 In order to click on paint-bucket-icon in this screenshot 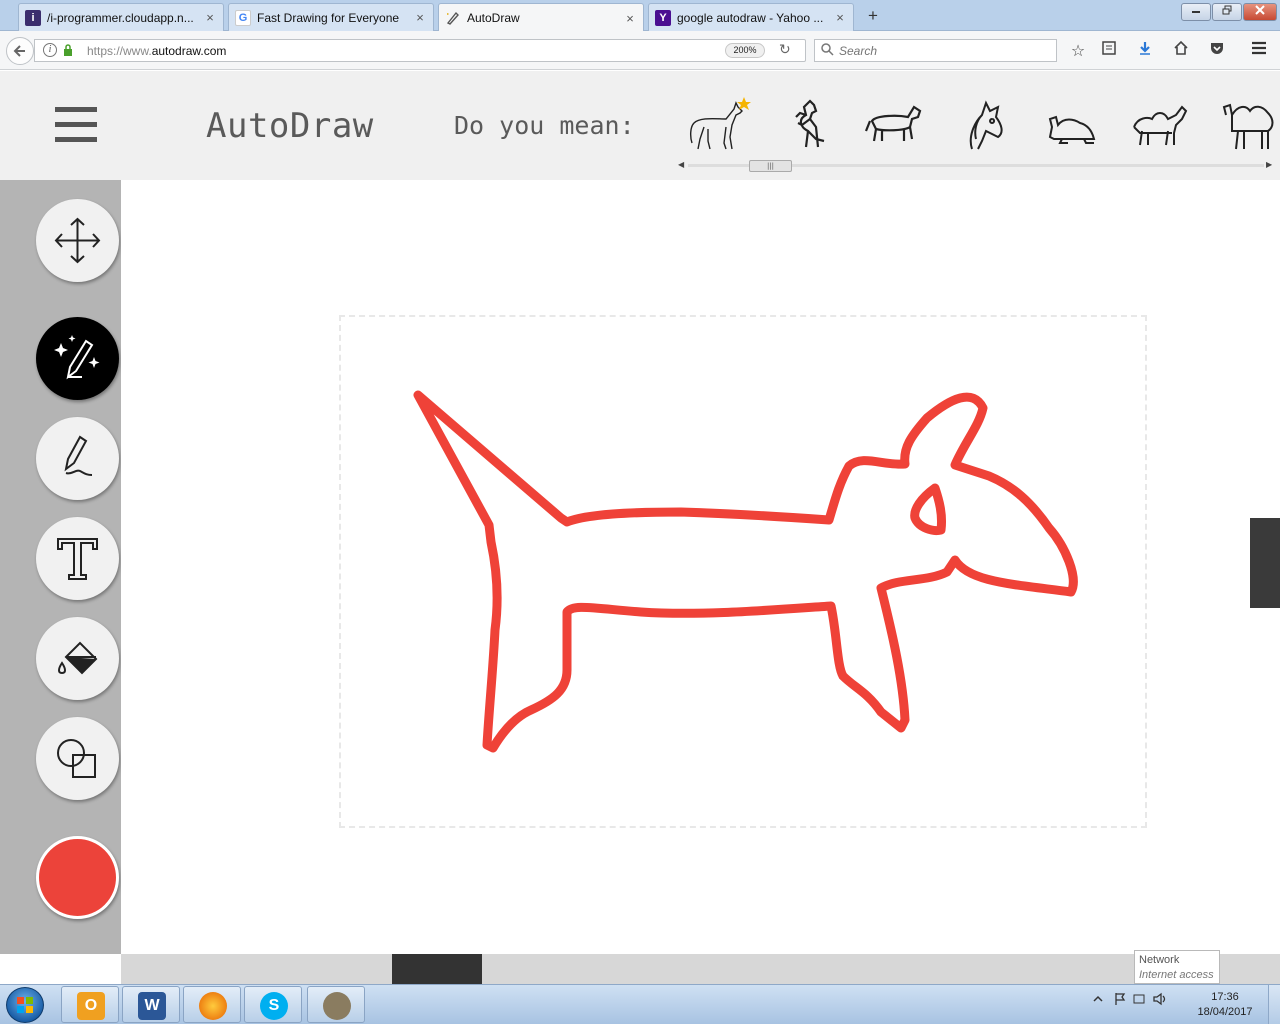, I will do `click(78, 658)`.